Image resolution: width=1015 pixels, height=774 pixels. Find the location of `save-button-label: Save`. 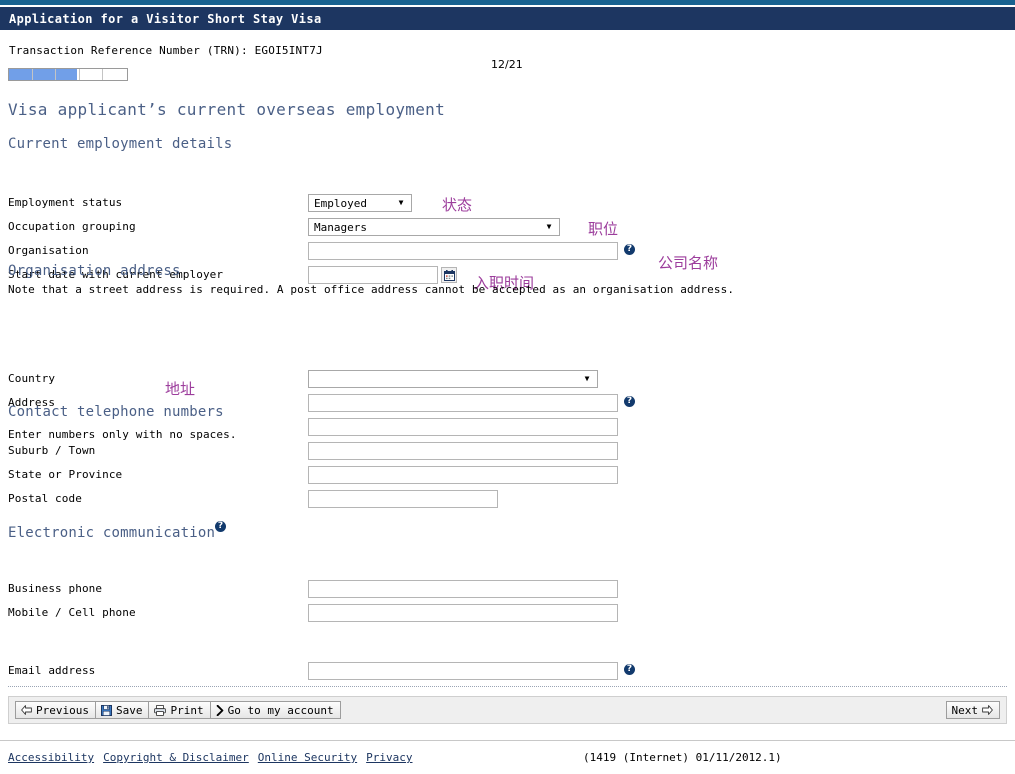

save-button-label: Save is located at coordinates (129, 710).